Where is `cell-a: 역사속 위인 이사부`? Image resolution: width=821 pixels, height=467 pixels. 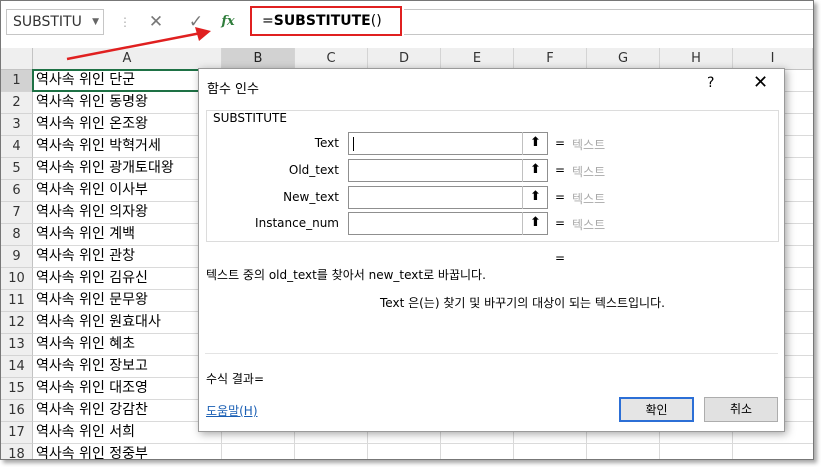
cell-a: 역사속 위인 이사부 is located at coordinates (127, 191).